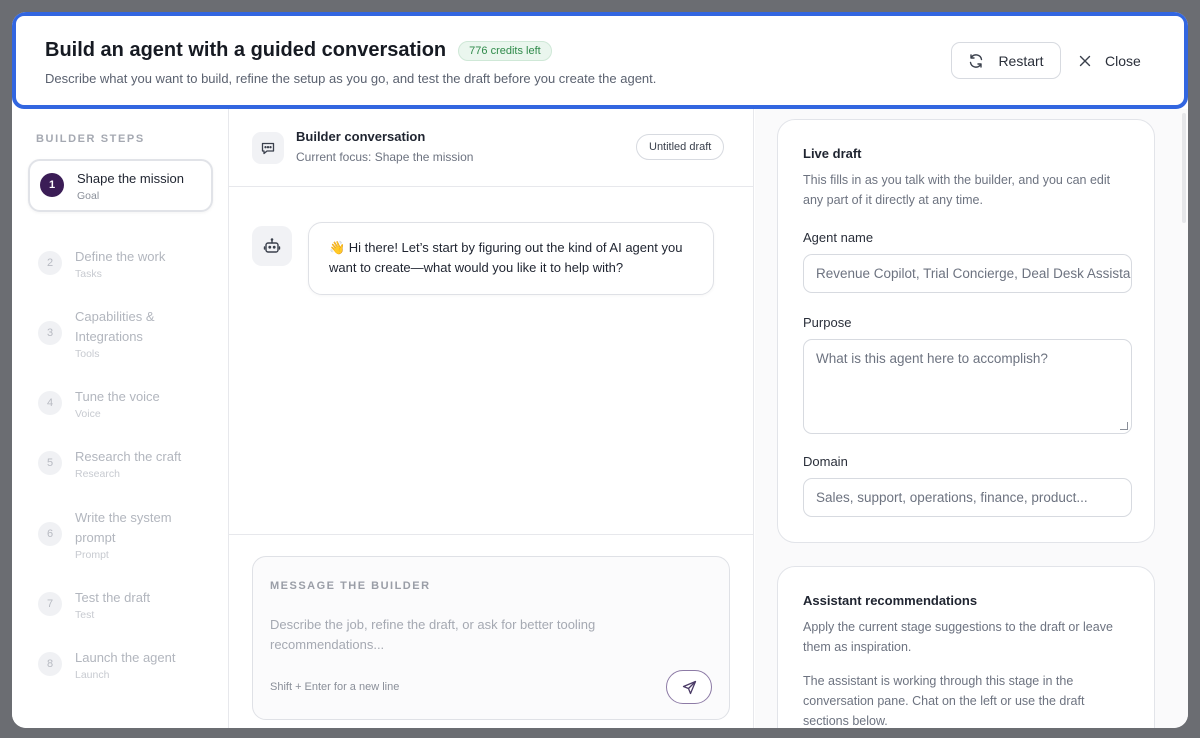 This screenshot has width=1200, height=738. What do you see at coordinates (90, 139) in the screenshot?
I see `steps-heading: BUILDER STEPS` at bounding box center [90, 139].